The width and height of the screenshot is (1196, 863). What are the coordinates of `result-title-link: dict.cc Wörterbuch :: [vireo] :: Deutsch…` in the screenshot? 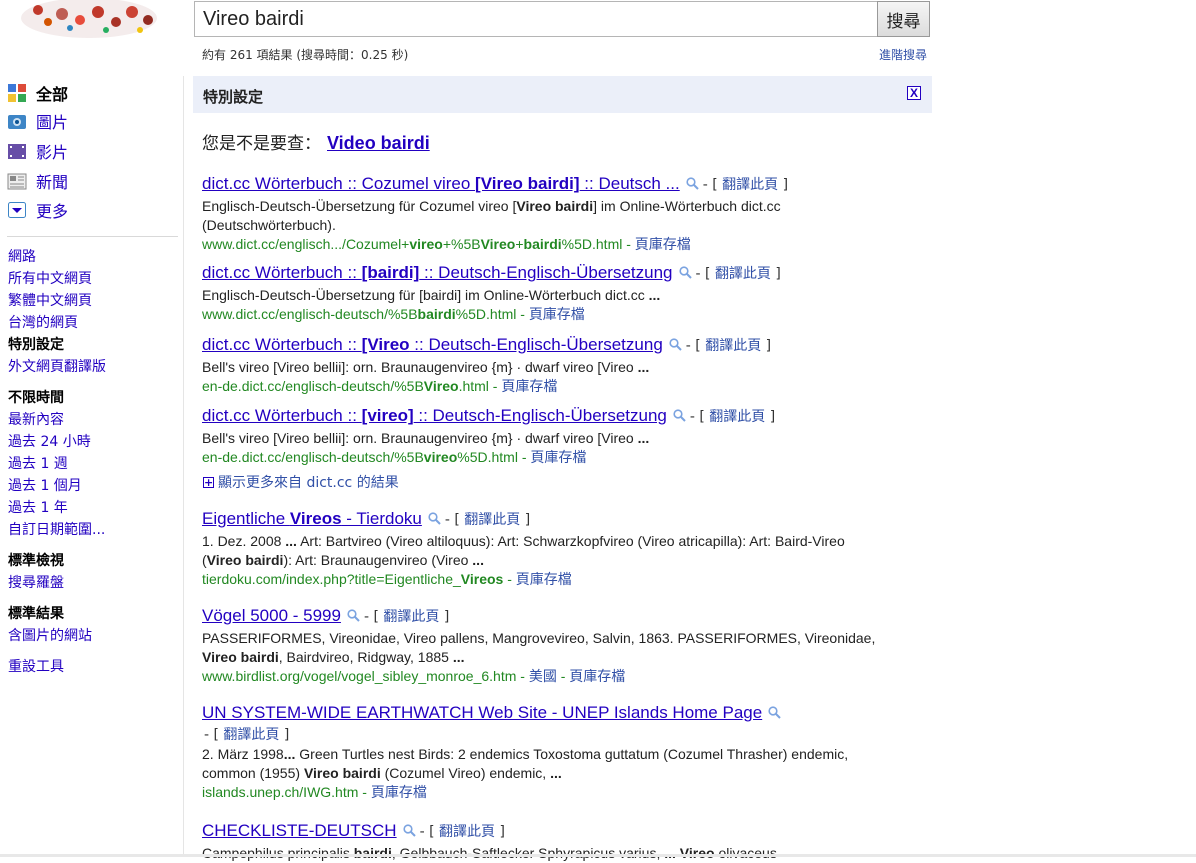 It's located at (434, 415).